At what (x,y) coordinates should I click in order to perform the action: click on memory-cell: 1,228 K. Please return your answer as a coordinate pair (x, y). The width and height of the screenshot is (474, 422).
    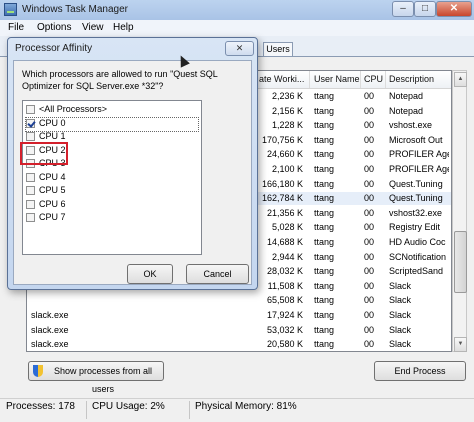
    Looking at the image, I should click on (287, 125).